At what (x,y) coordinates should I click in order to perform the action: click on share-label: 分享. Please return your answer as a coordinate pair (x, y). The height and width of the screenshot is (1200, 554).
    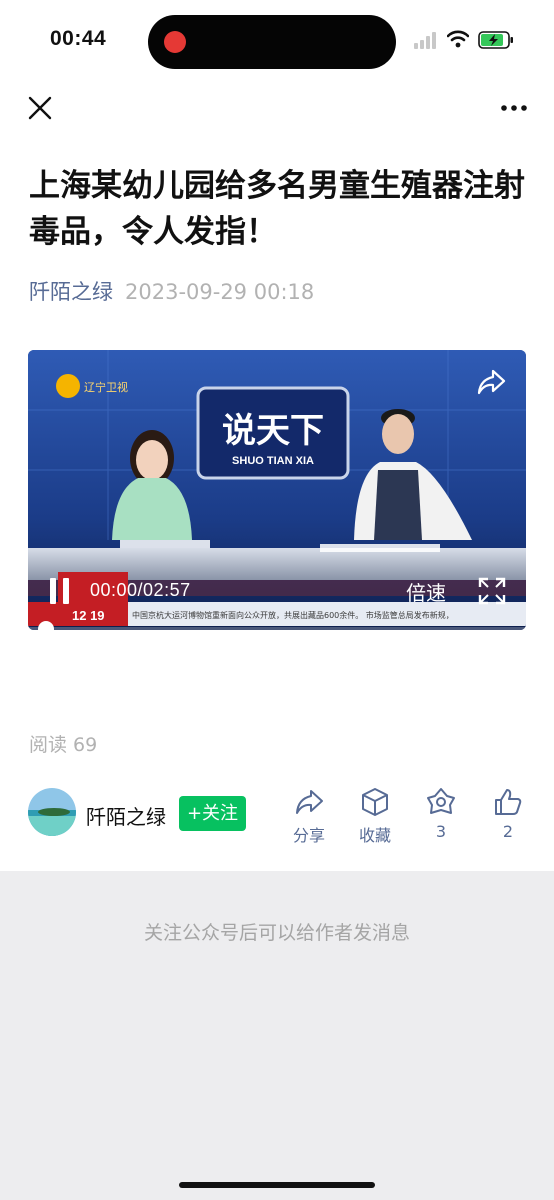
    Looking at the image, I should click on (308, 835).